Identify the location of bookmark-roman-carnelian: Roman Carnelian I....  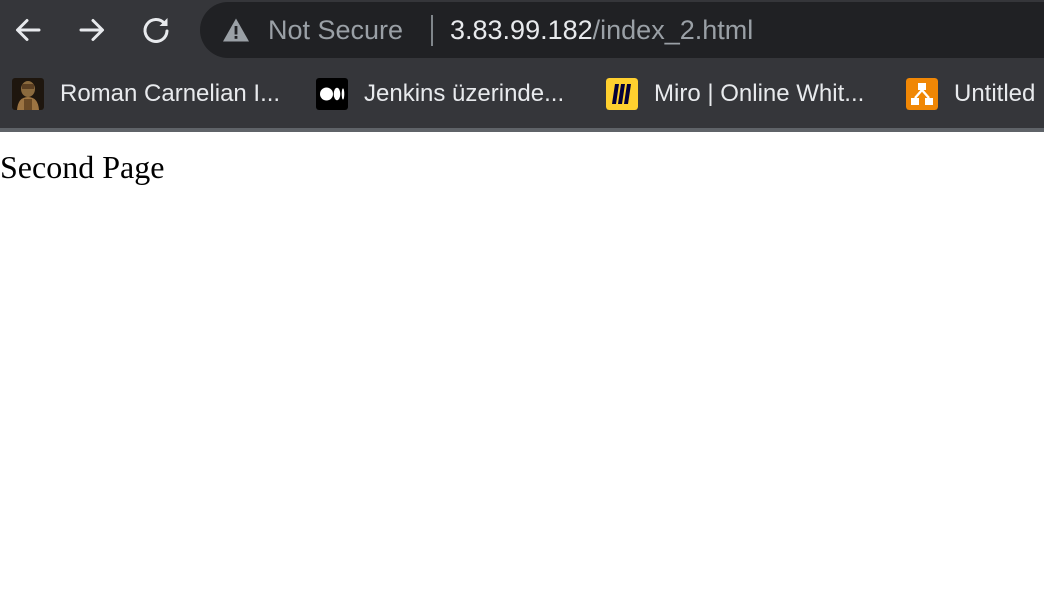
(146, 94).